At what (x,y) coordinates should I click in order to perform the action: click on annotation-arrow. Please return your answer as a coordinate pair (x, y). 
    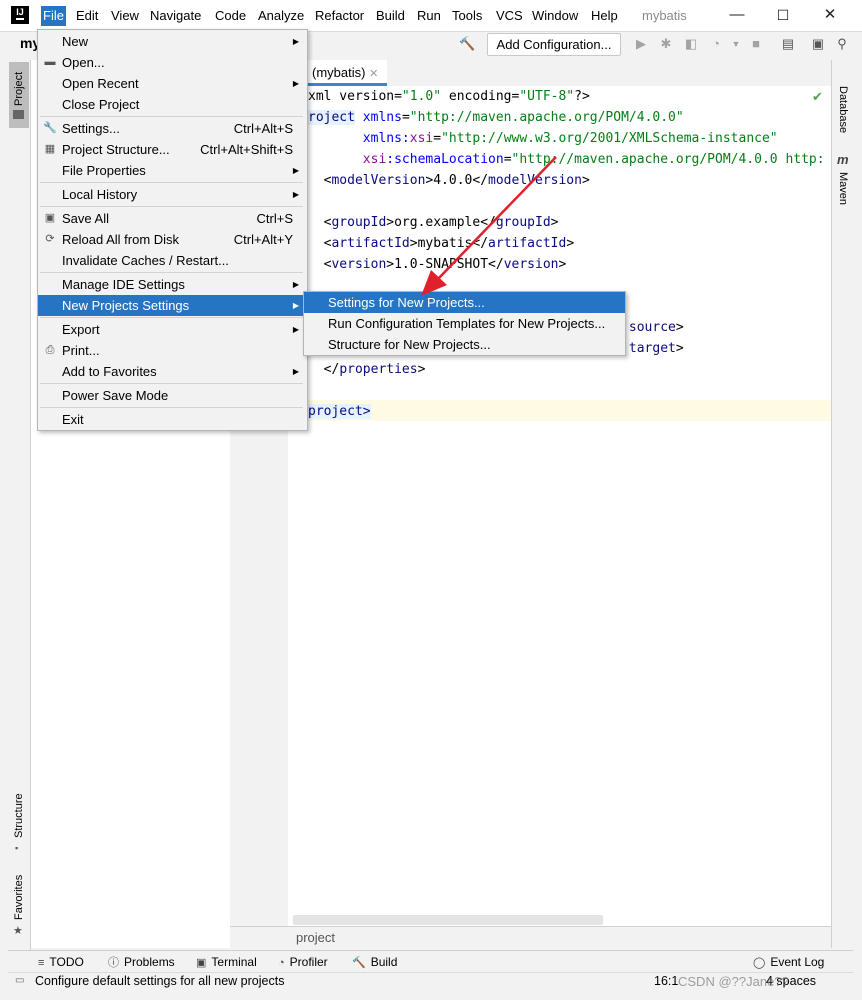
    Looking at the image, I should click on (489, 226).